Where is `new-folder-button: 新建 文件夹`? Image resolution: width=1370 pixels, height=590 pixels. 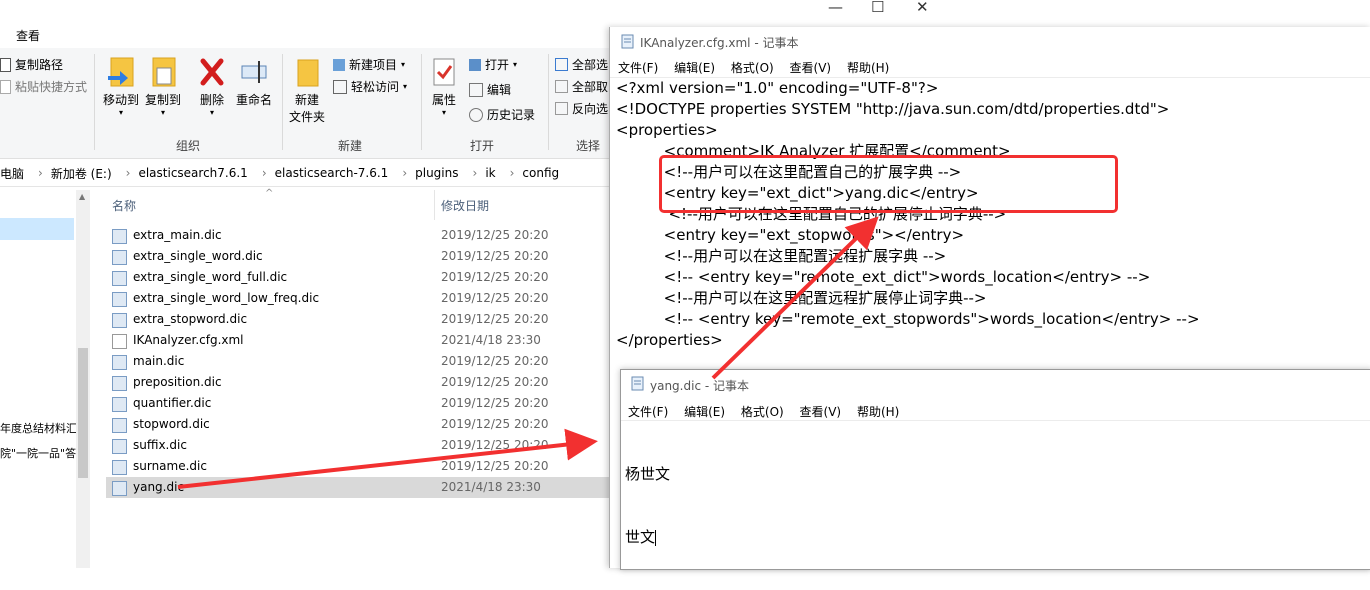 new-folder-button: 新建 文件夹 is located at coordinates (307, 90).